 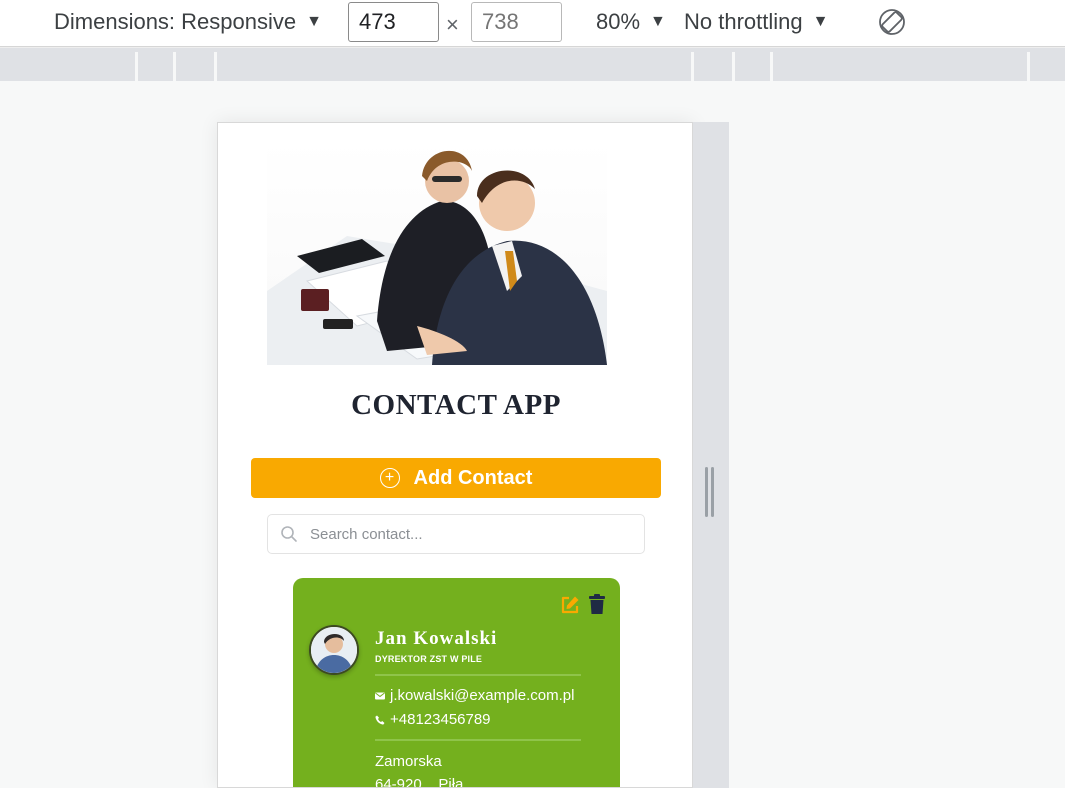 I want to click on mail-icon, so click(x=380, y=695).